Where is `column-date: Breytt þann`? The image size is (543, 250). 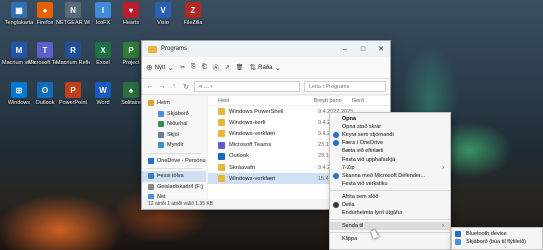
column-date: Breytt þann is located at coordinates (333, 101).